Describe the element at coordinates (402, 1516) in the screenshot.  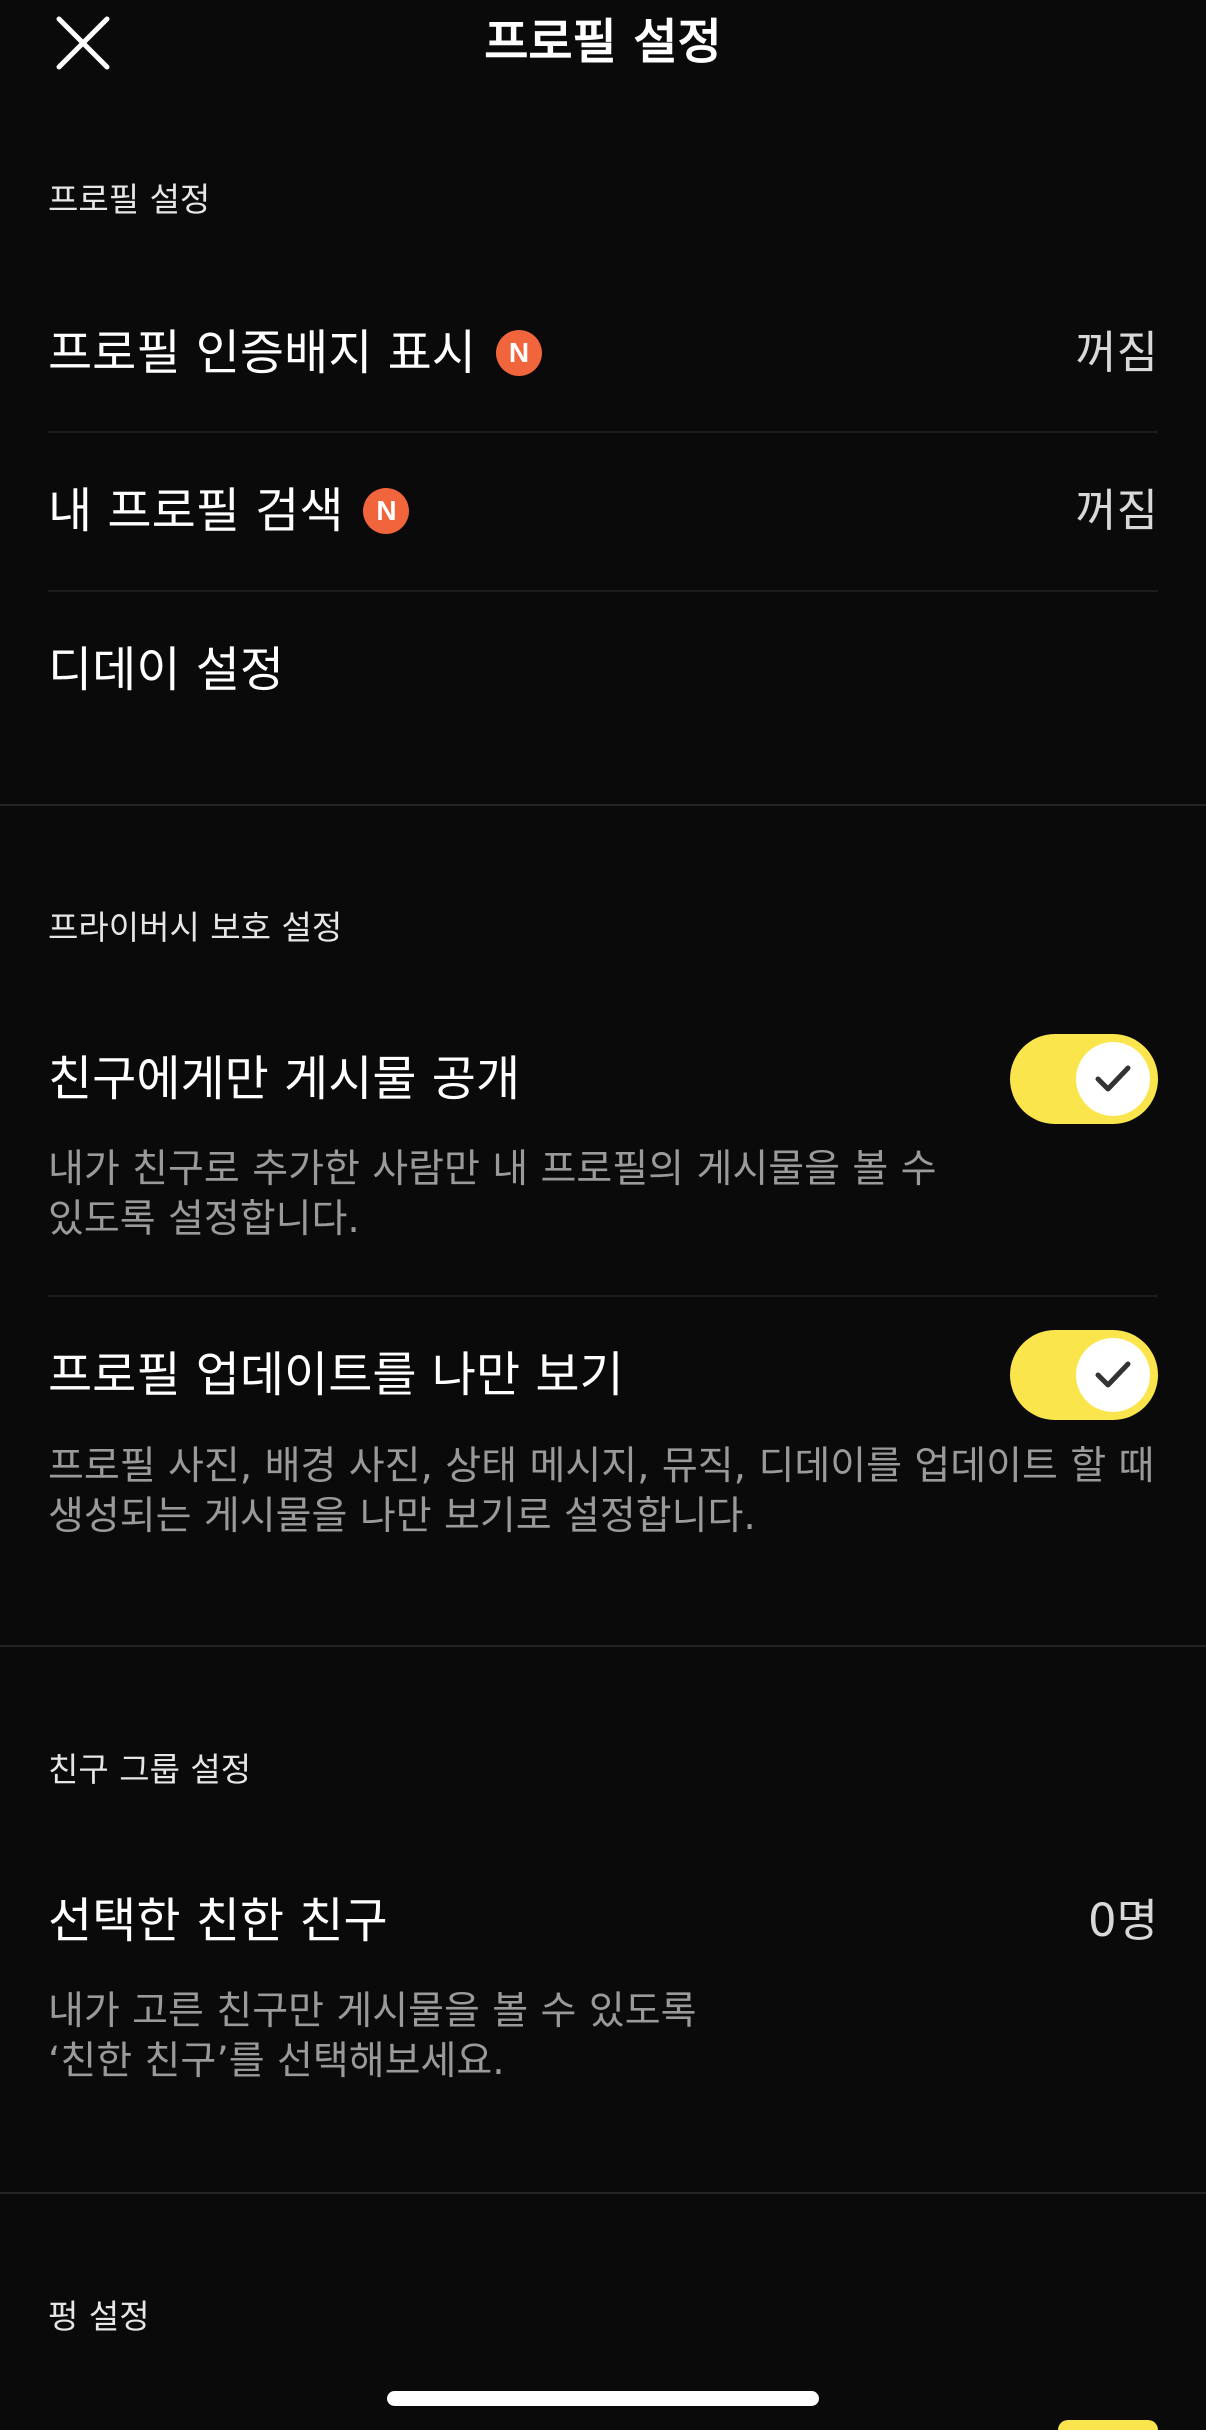
I see `description-line: 생성되는 게시물을 나만 보기로 설정합니다.` at that location.